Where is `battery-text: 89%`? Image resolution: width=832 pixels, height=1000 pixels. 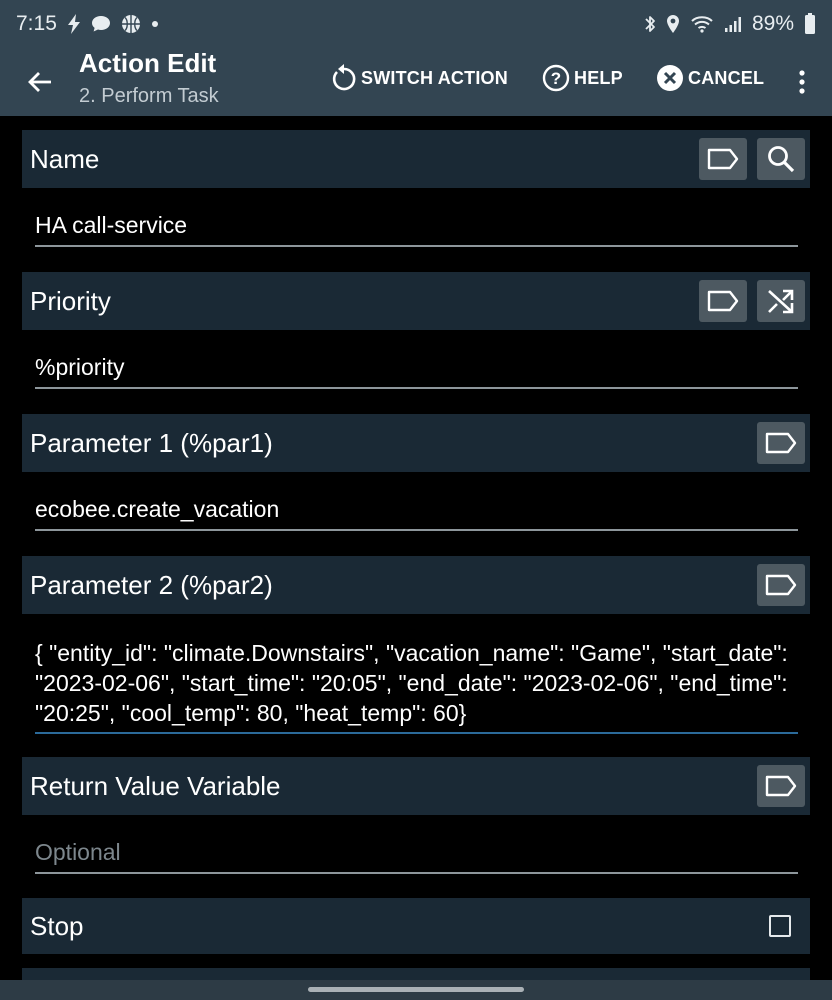 battery-text: 89% is located at coordinates (772, 23).